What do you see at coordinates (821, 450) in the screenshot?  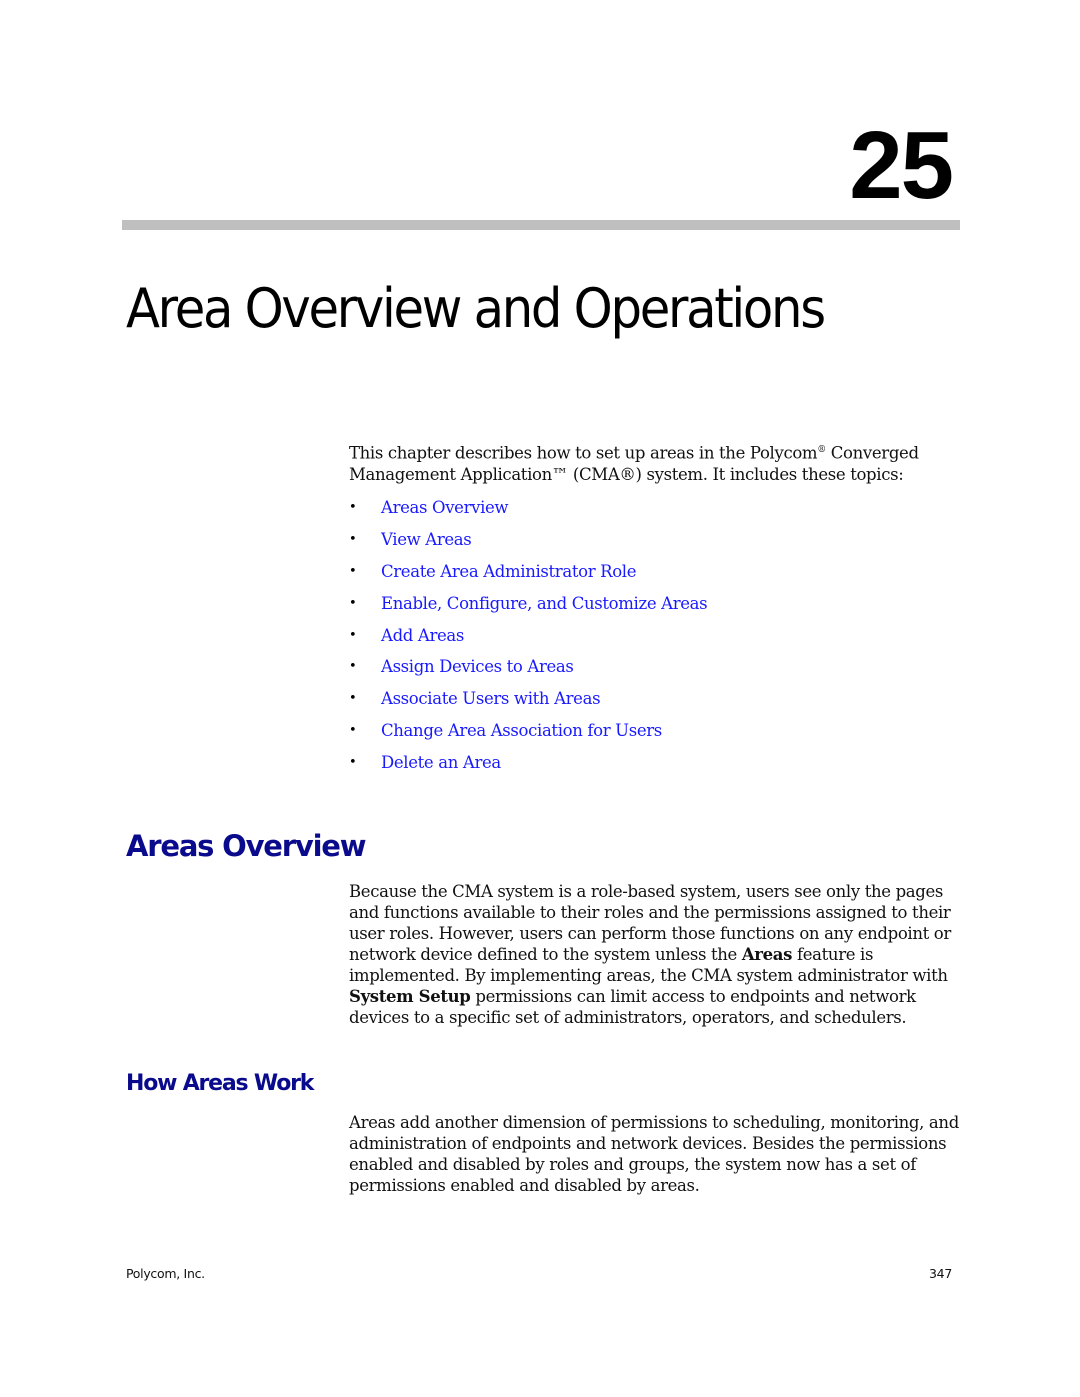 I see `registered-mark: ®` at bounding box center [821, 450].